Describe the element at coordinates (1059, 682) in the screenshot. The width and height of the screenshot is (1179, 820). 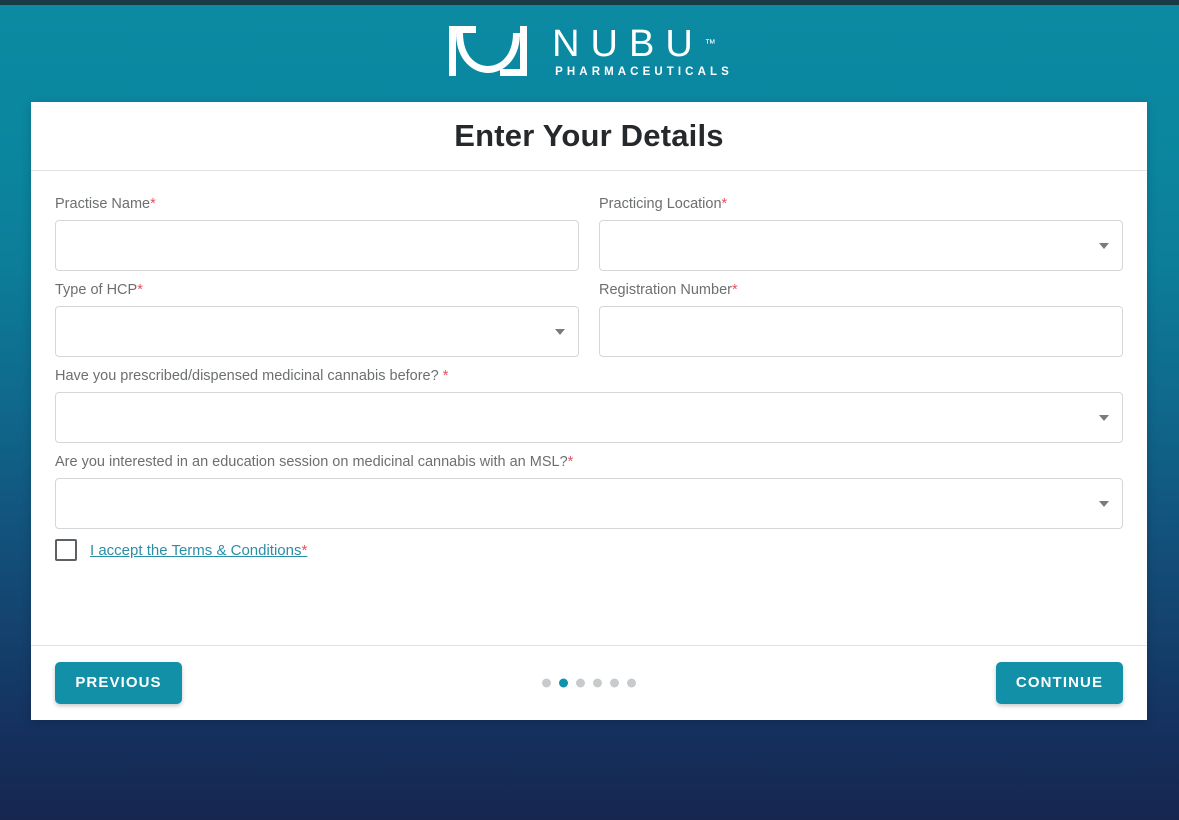
I see `continue-button: CONTINUE` at that location.